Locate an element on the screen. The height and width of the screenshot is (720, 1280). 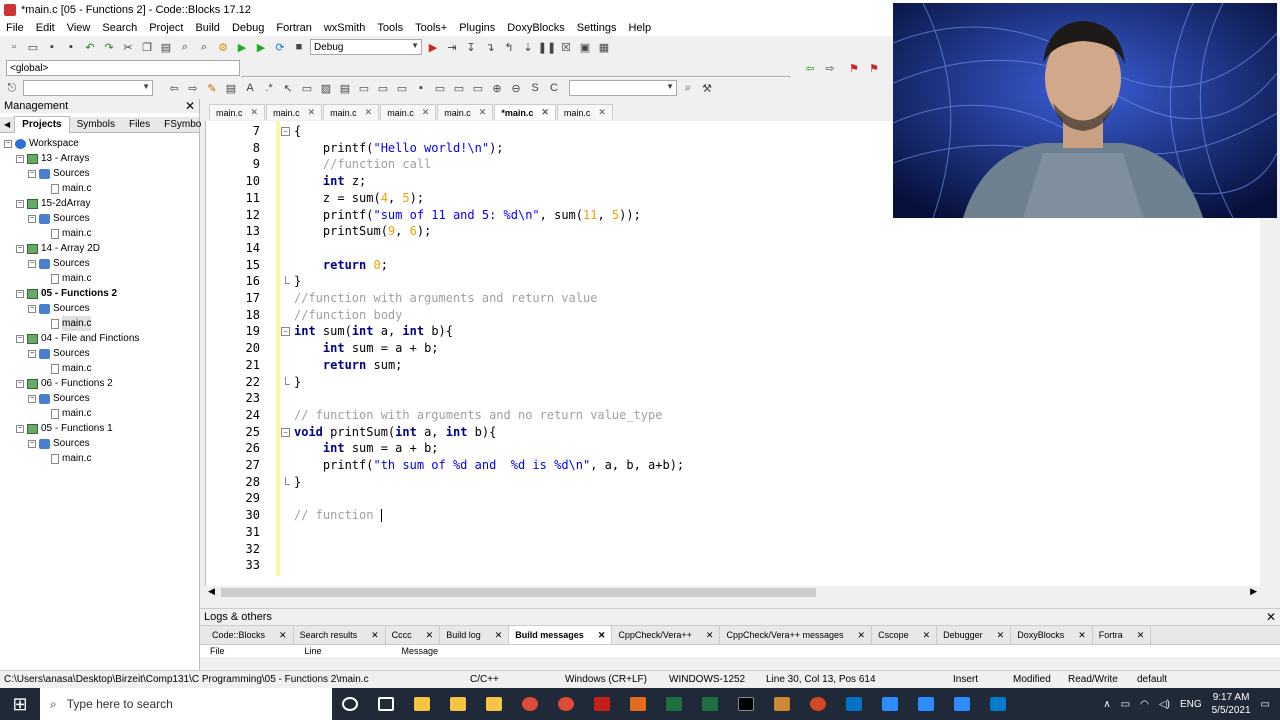
editor-horizontal-scrollbar: ◀ ▶ is located at coordinates (732, 593).